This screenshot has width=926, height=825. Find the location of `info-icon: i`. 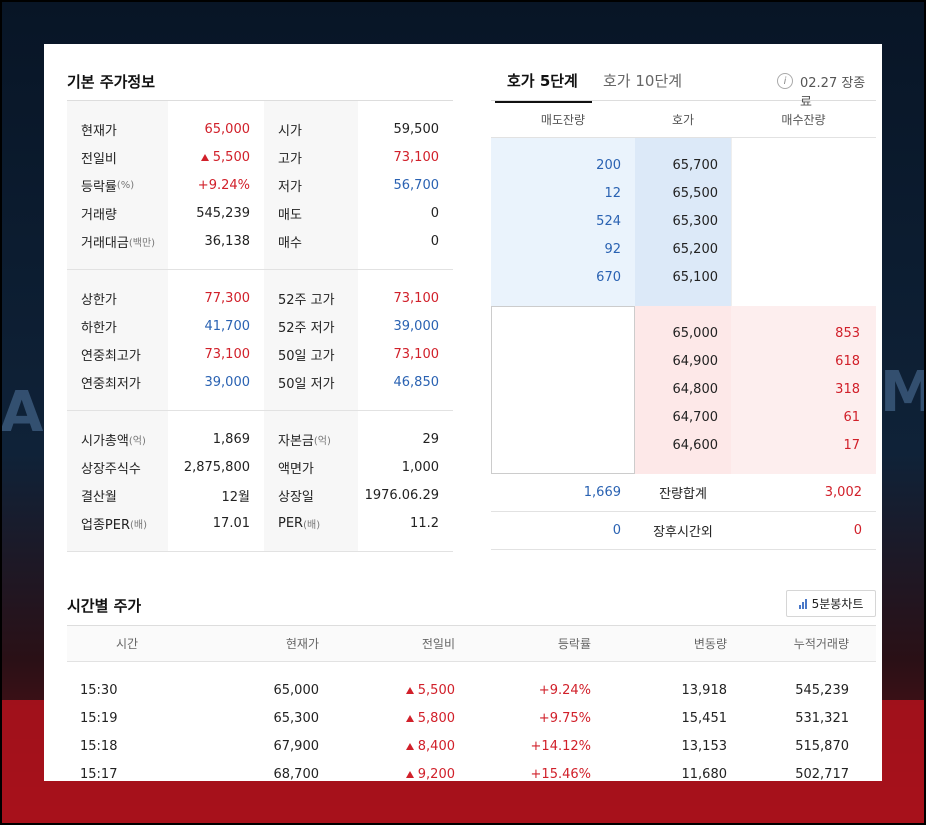

info-icon: i is located at coordinates (785, 81).